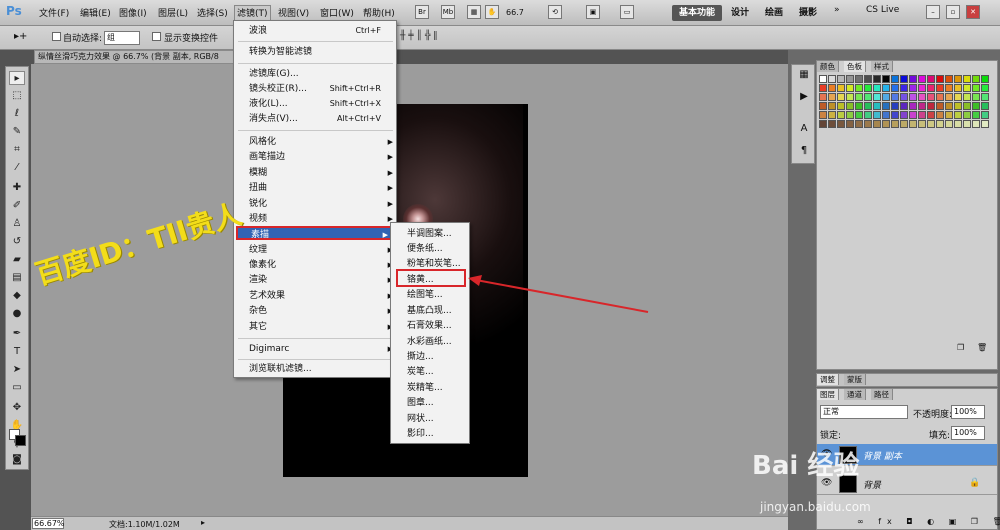 Image resolution: width=1000 pixels, height=530 pixels. I want to click on shape-tool-icon: ▭, so click(17, 388).